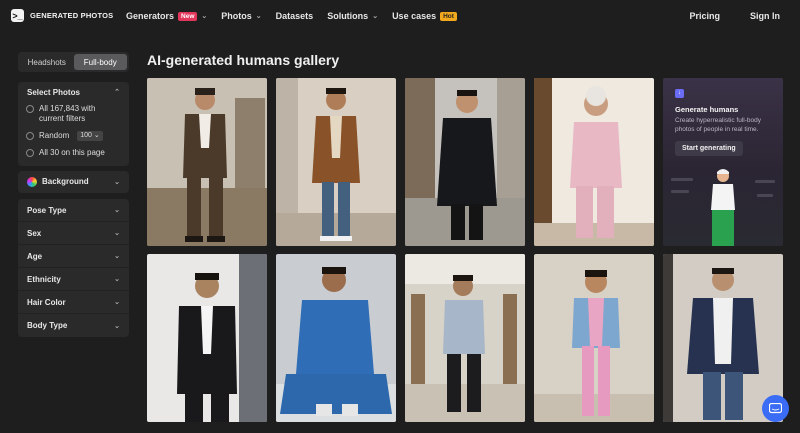  What do you see at coordinates (72, 15) in the screenshot?
I see `logo-text: GENERATED PHOTOS` at bounding box center [72, 15].